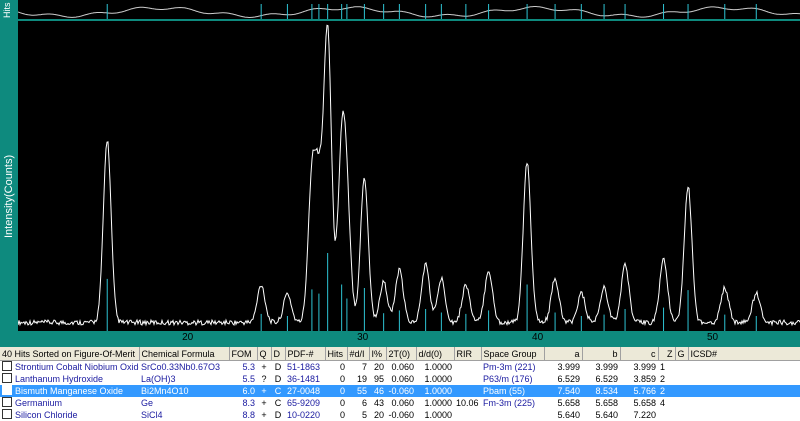 This screenshot has height=421, width=800. Describe the element at coordinates (563, 391) in the screenshot. I see `cell-a: 7.540` at that location.